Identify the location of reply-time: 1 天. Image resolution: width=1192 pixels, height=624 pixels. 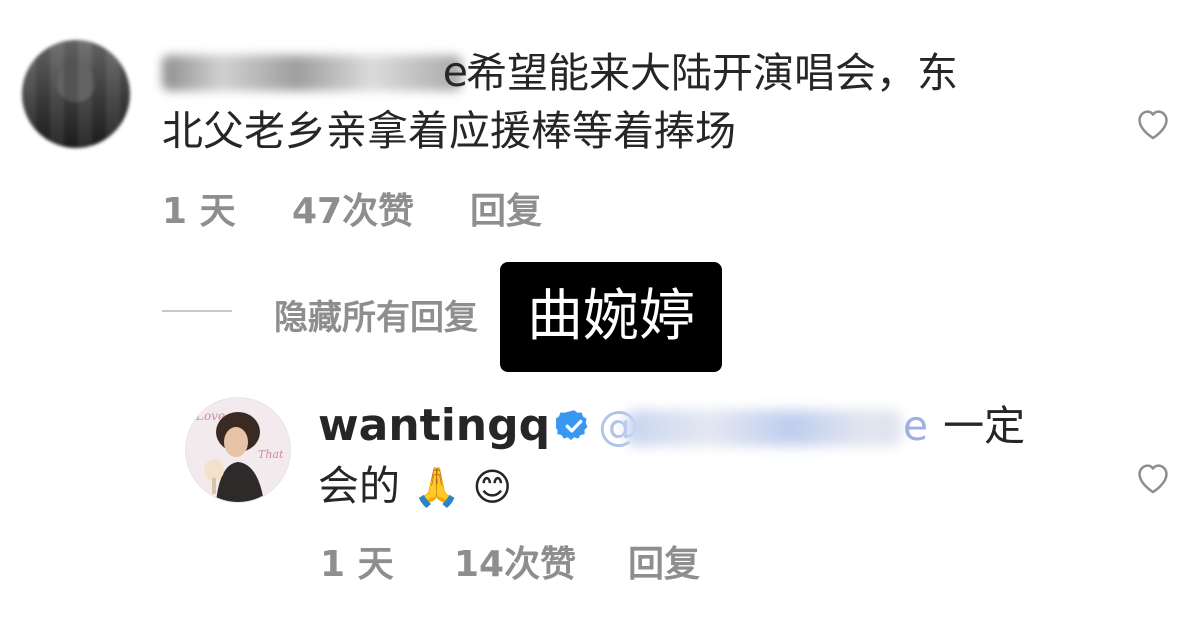
(357, 564).